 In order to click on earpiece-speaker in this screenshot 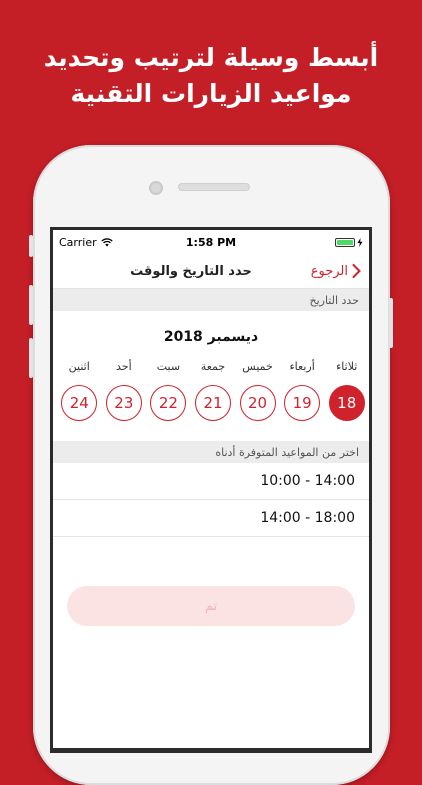, I will do `click(214, 187)`.